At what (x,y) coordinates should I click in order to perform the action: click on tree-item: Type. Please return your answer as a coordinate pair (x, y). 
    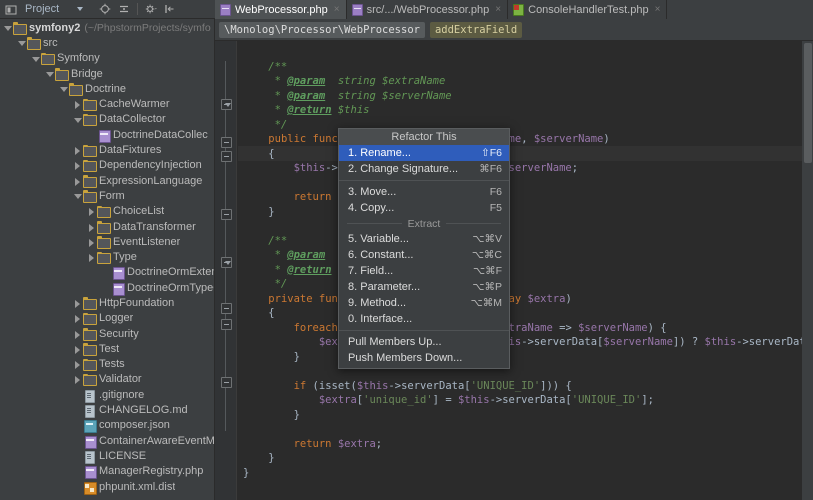
    Looking at the image, I should click on (107, 257).